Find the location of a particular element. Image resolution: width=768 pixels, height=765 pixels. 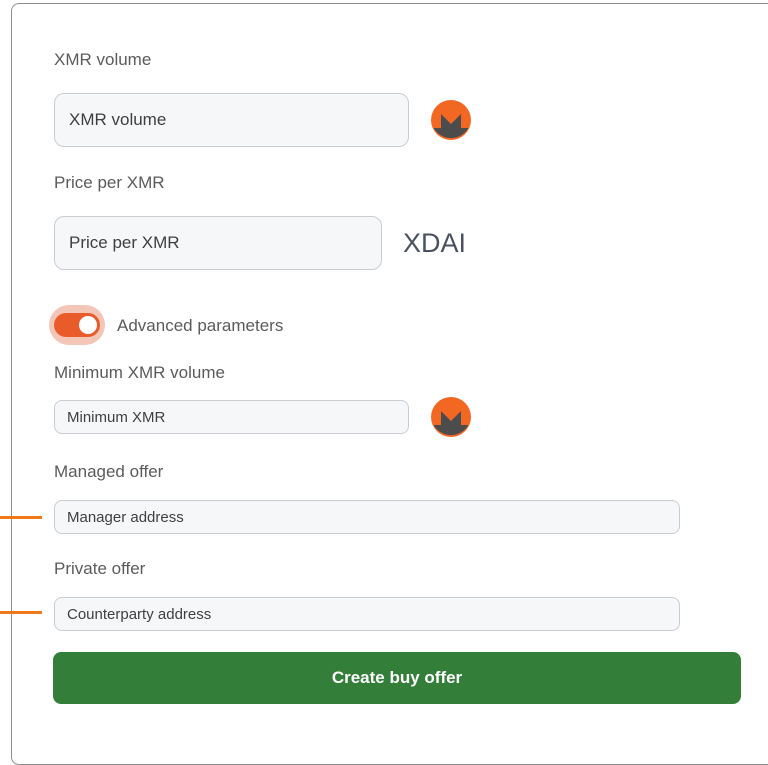

toggle-track is located at coordinates (77, 325).